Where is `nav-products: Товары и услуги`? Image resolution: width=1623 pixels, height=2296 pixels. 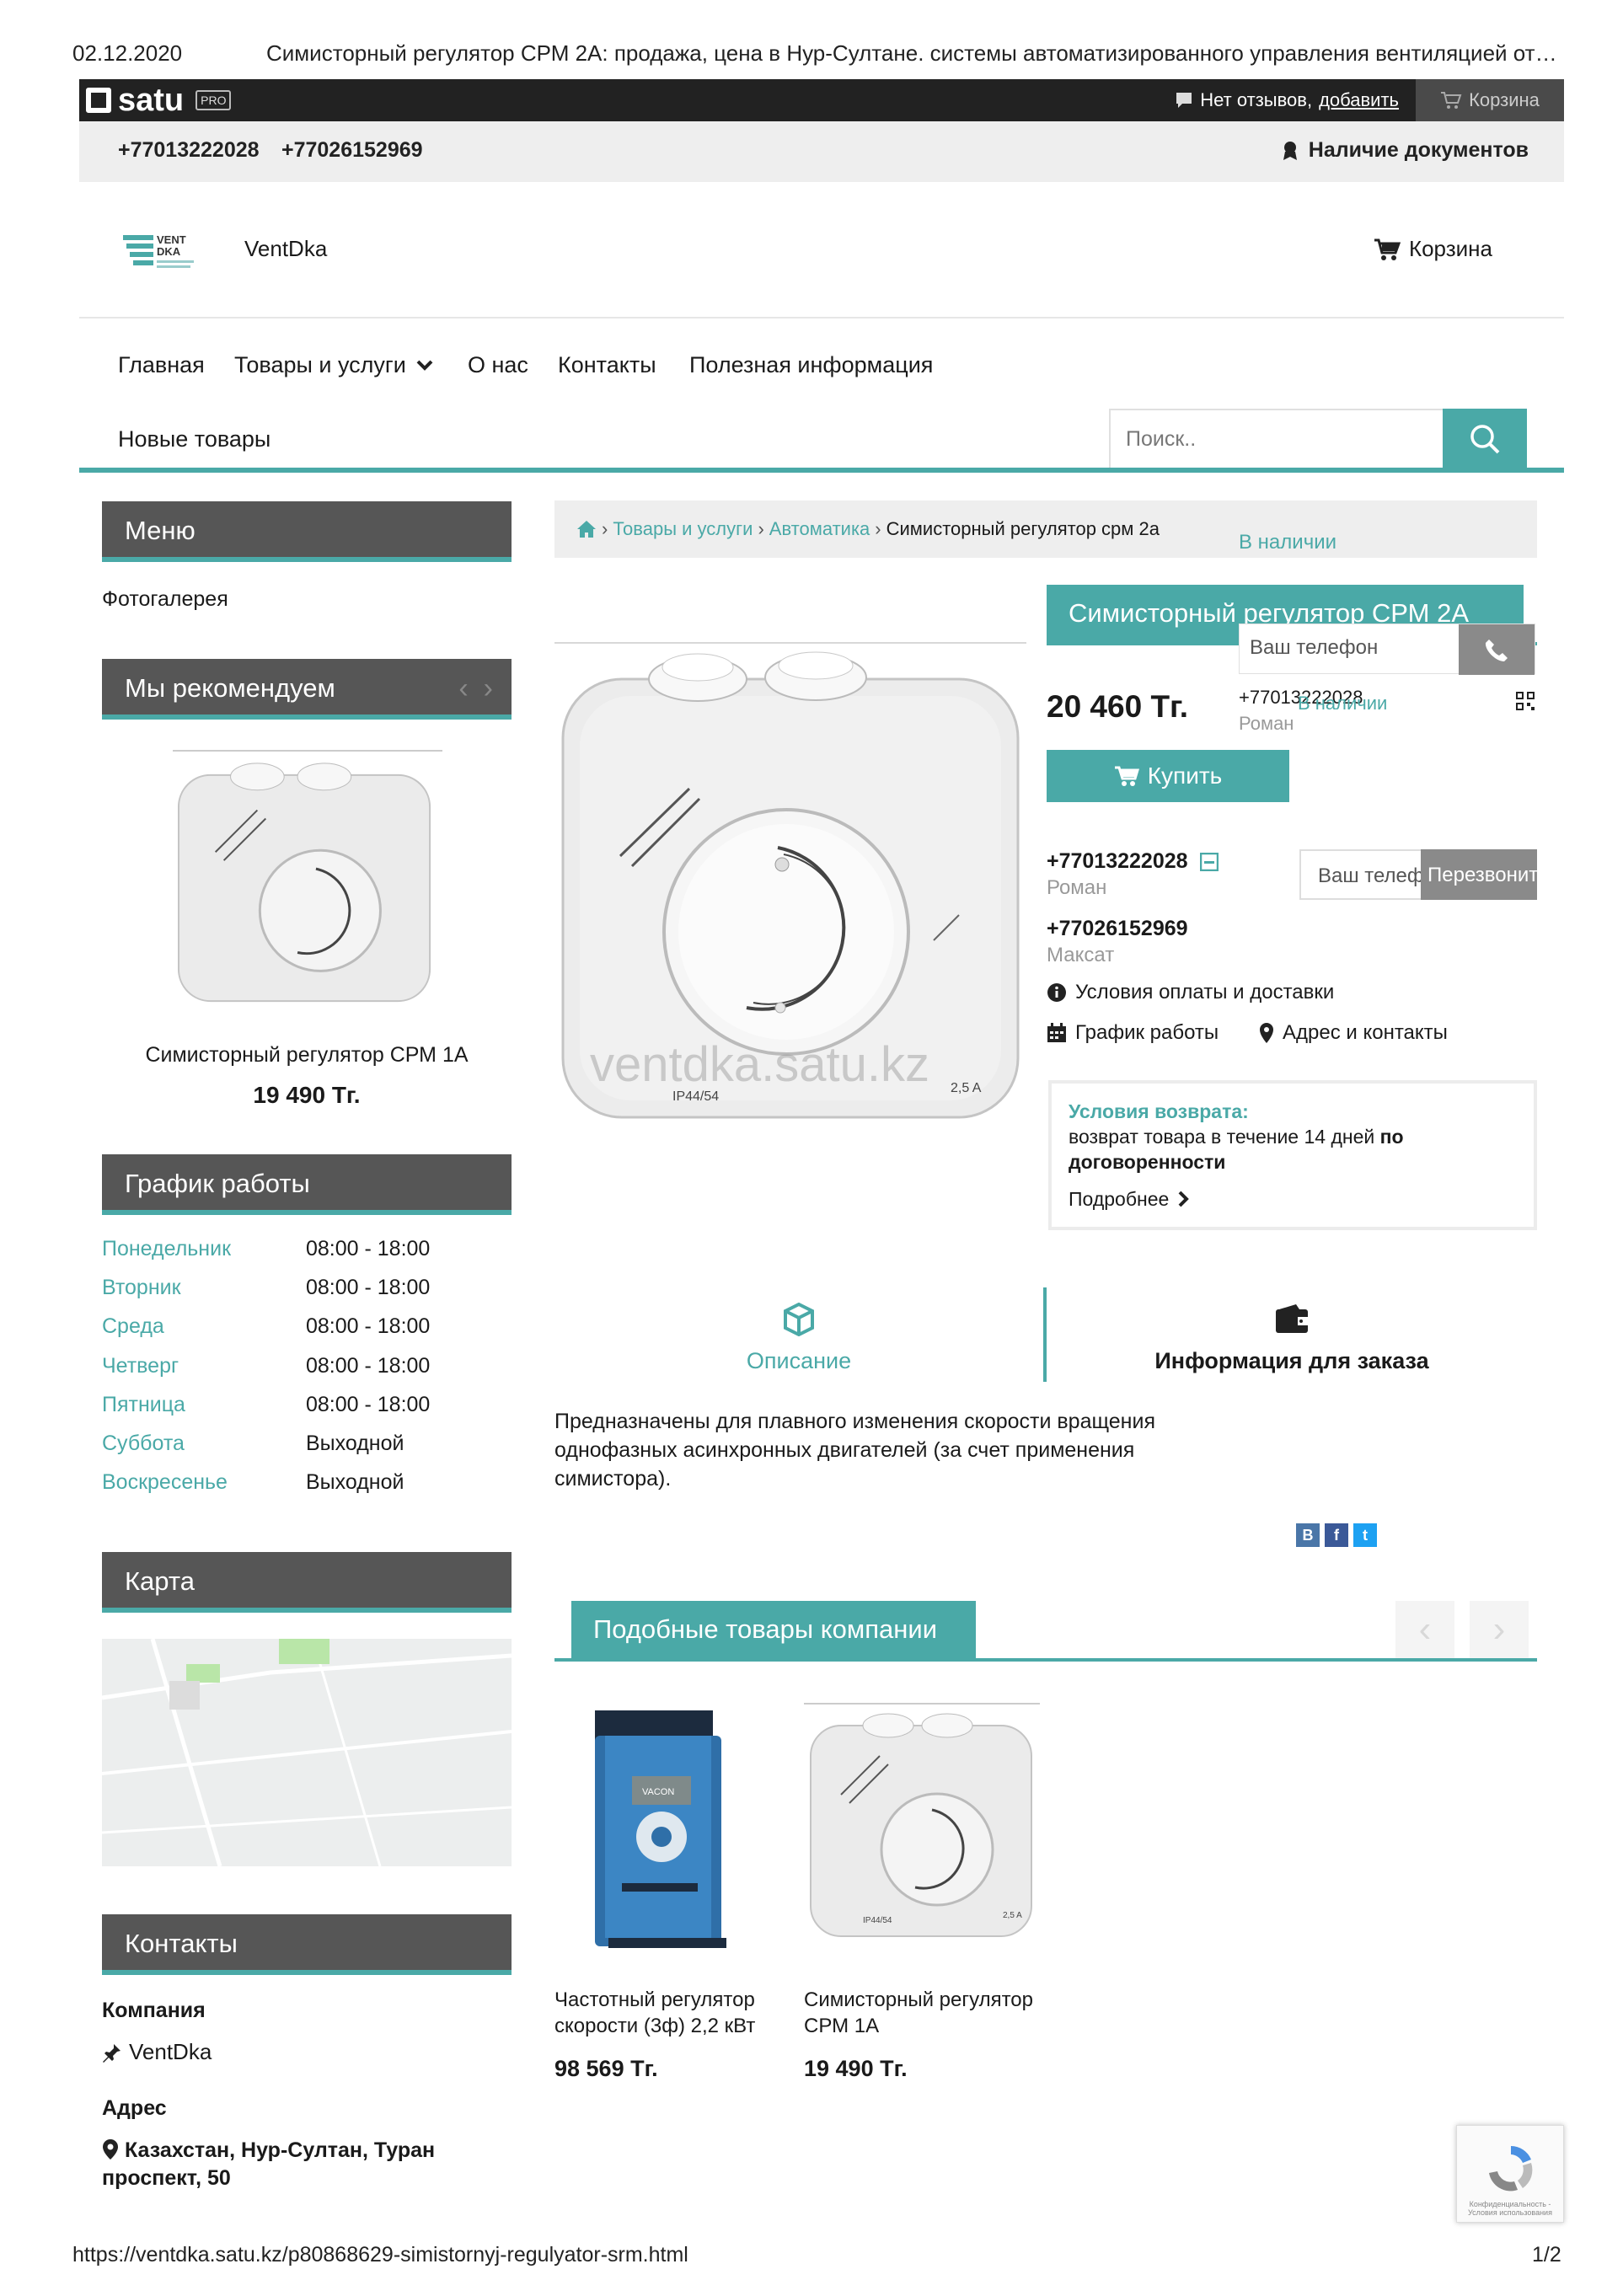
nav-products: Товары и услуги is located at coordinates (333, 365).